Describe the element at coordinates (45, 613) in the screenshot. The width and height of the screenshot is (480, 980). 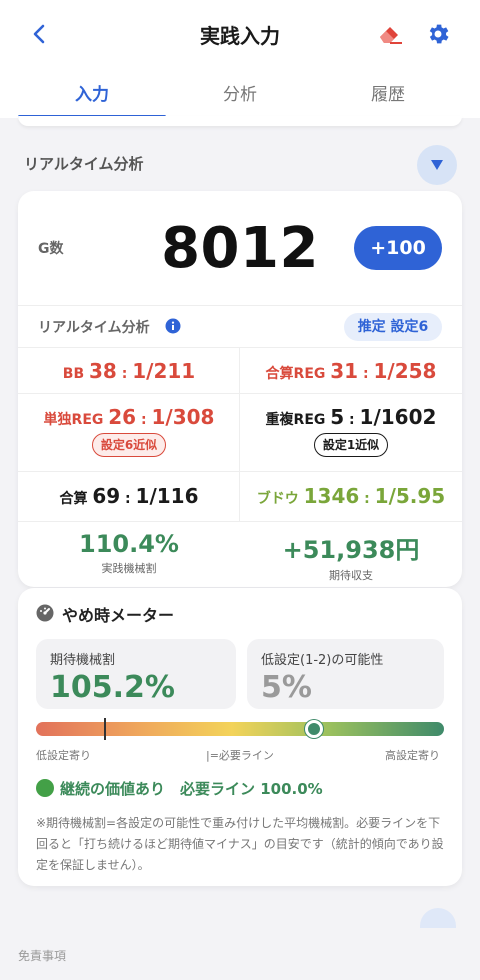
I see `gauge-icon` at that location.